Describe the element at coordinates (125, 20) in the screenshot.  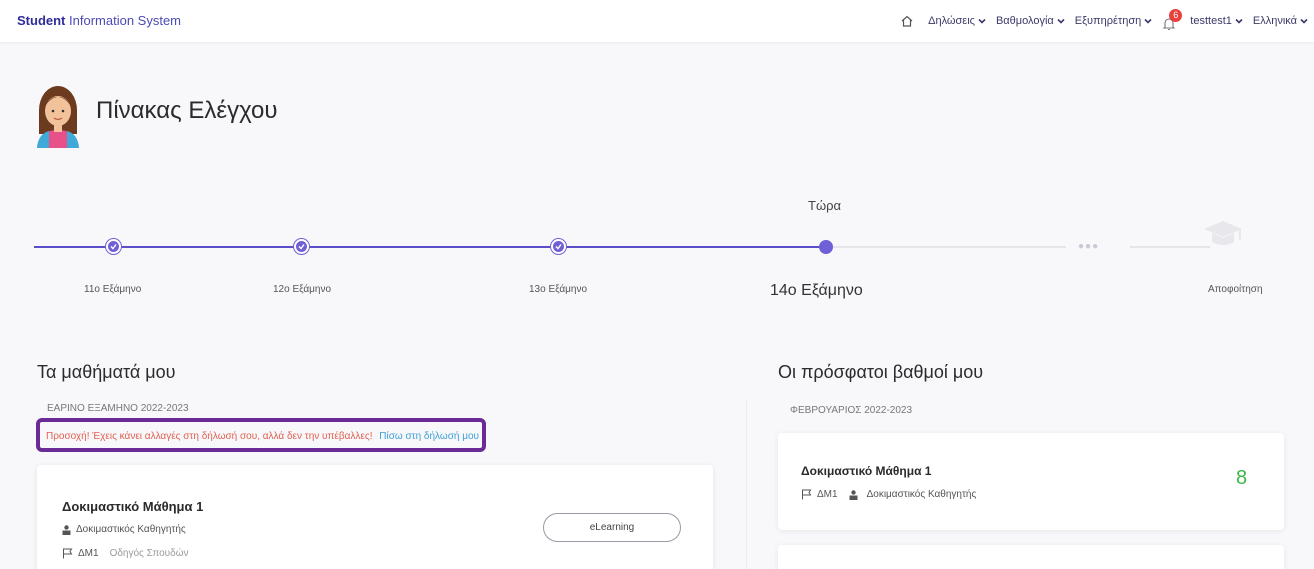
I see `brand-rest: Information System` at that location.